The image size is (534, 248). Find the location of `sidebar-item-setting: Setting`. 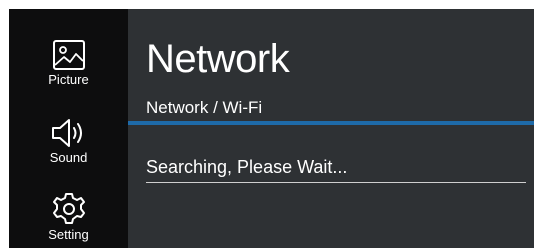

sidebar-item-setting: Setting is located at coordinates (68, 217).